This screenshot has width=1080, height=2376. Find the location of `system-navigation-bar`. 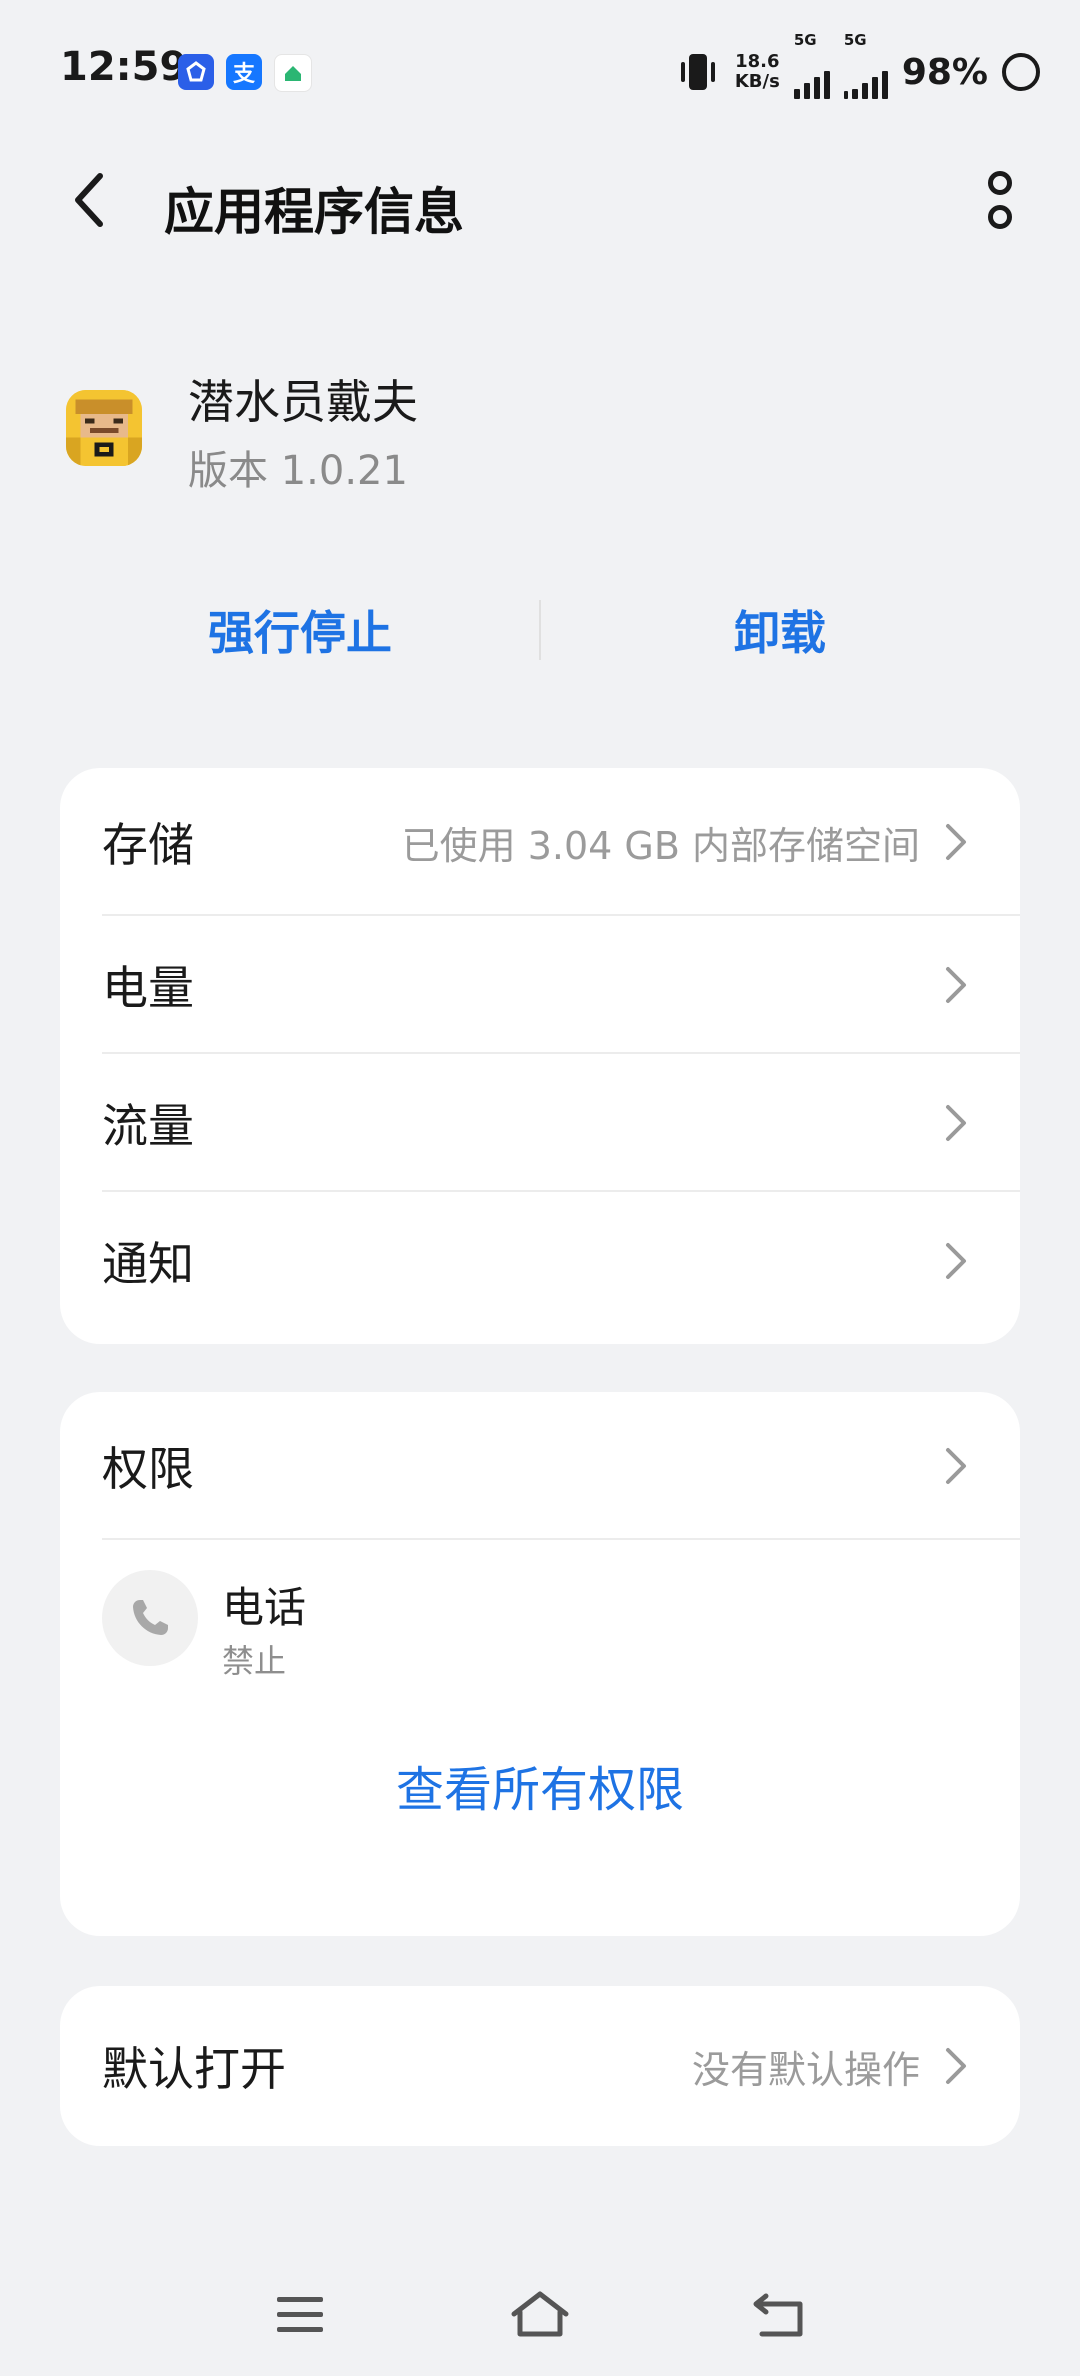

system-navigation-bar is located at coordinates (540, 2315).